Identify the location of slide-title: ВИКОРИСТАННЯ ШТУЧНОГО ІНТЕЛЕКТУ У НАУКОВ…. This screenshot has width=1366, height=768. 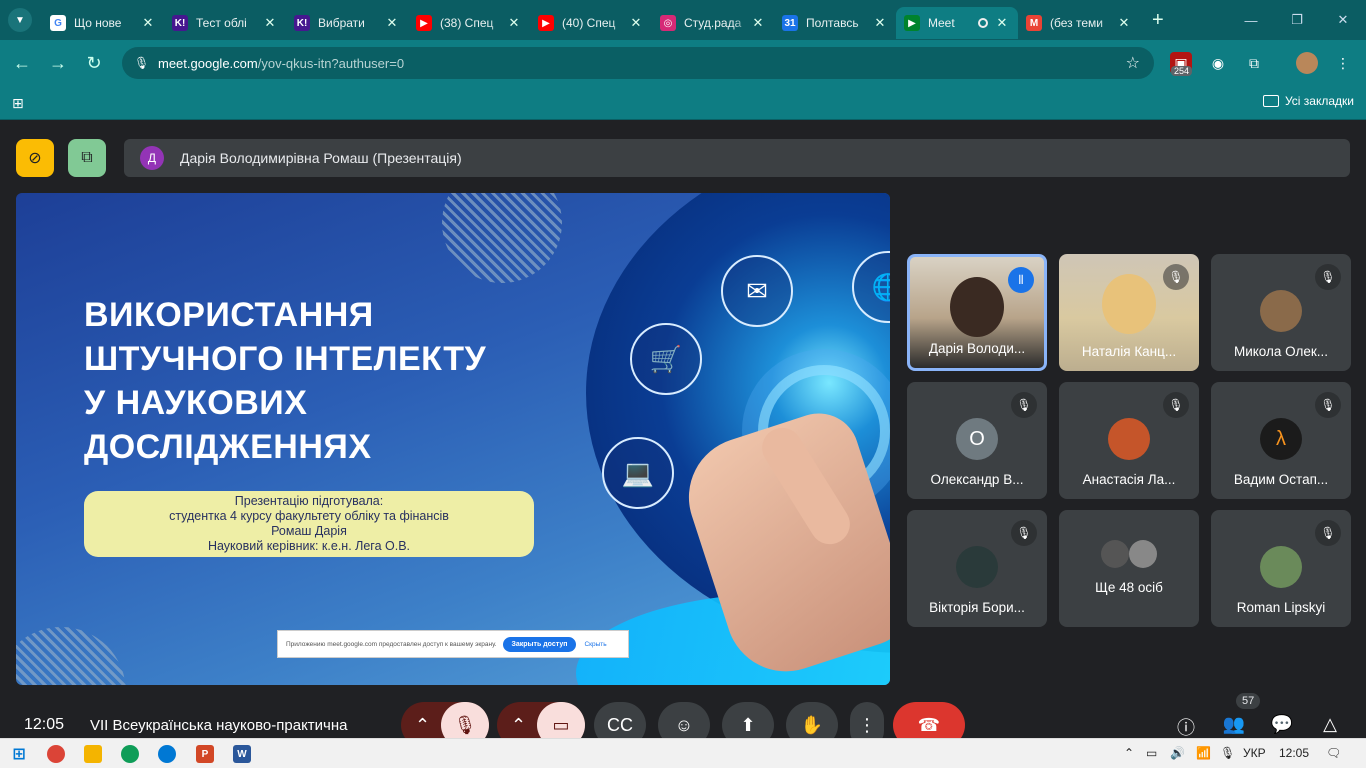
(285, 381).